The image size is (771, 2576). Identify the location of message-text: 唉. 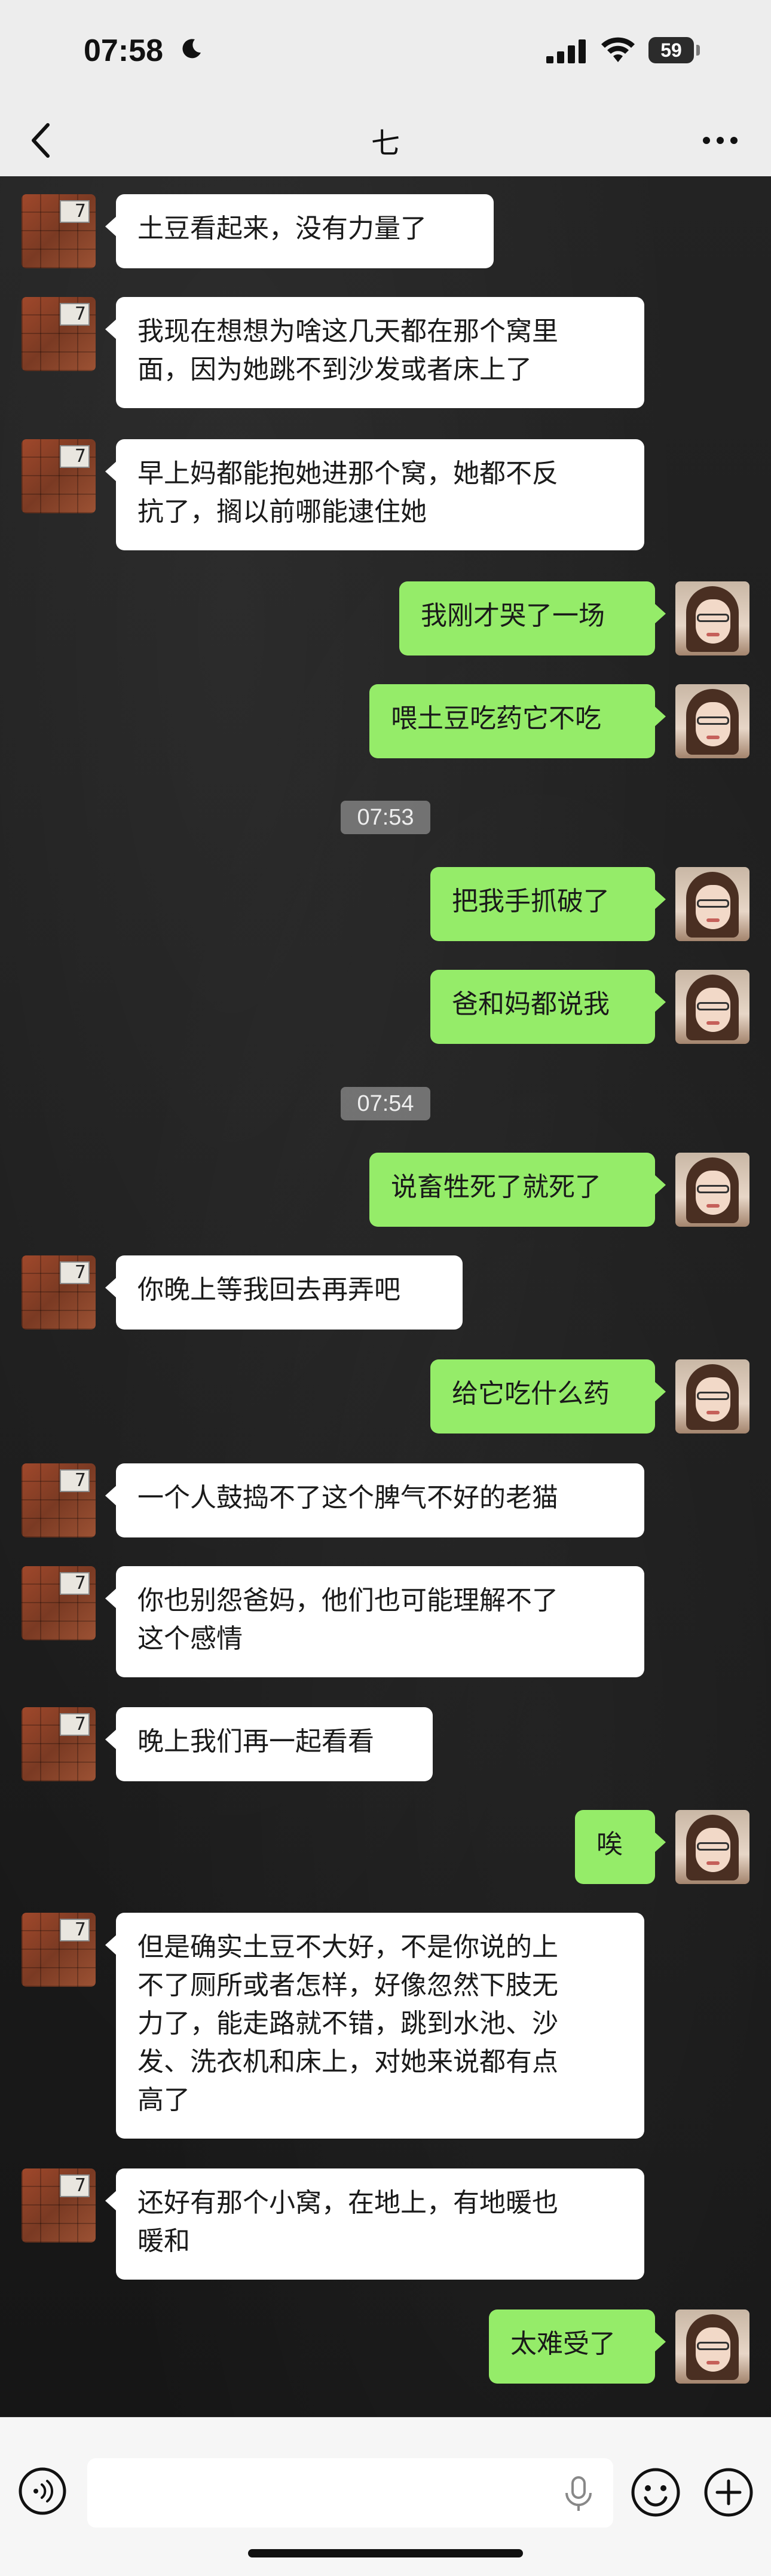
(610, 1845).